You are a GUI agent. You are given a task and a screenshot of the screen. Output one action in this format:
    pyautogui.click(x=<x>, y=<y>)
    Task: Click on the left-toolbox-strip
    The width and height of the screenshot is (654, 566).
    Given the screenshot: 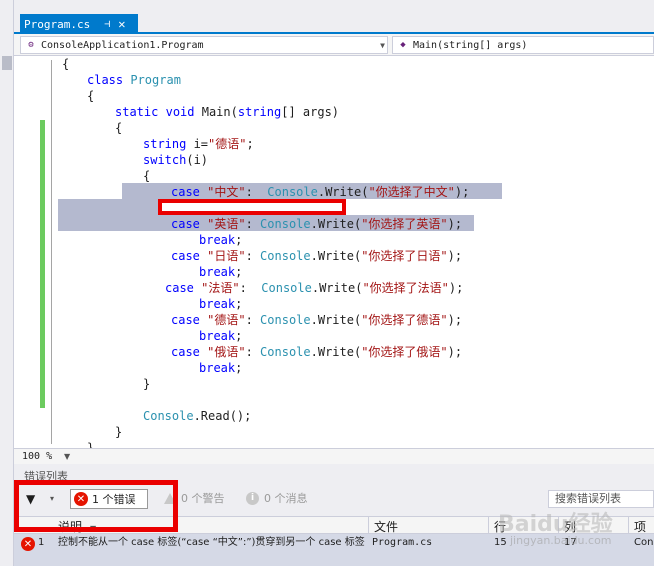 What is the action you would take?
    pyautogui.click(x=7, y=283)
    